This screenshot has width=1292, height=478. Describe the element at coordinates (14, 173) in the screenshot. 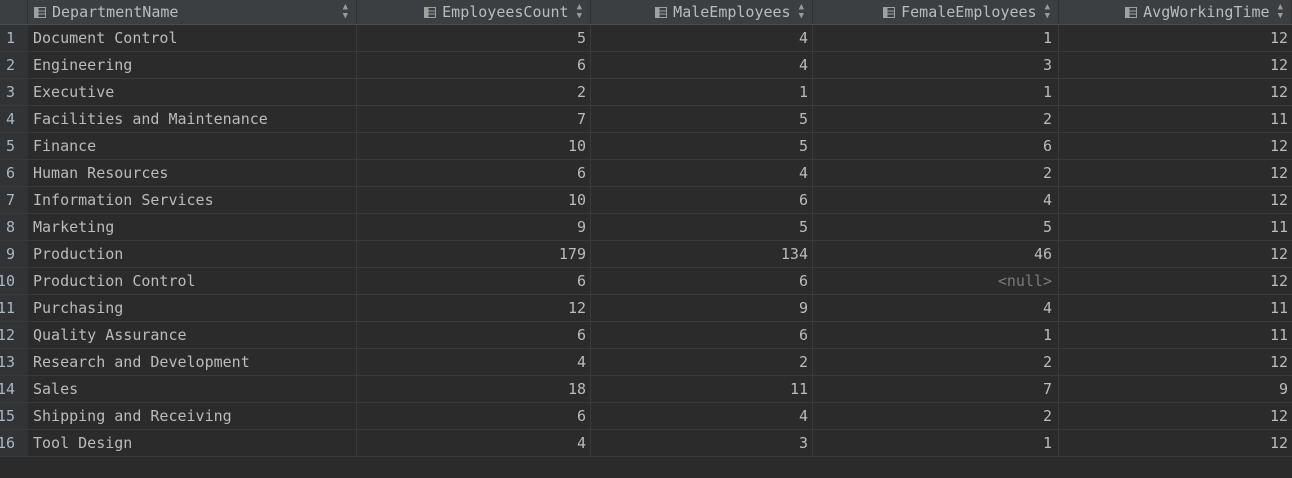

I see `row-number: 6` at that location.